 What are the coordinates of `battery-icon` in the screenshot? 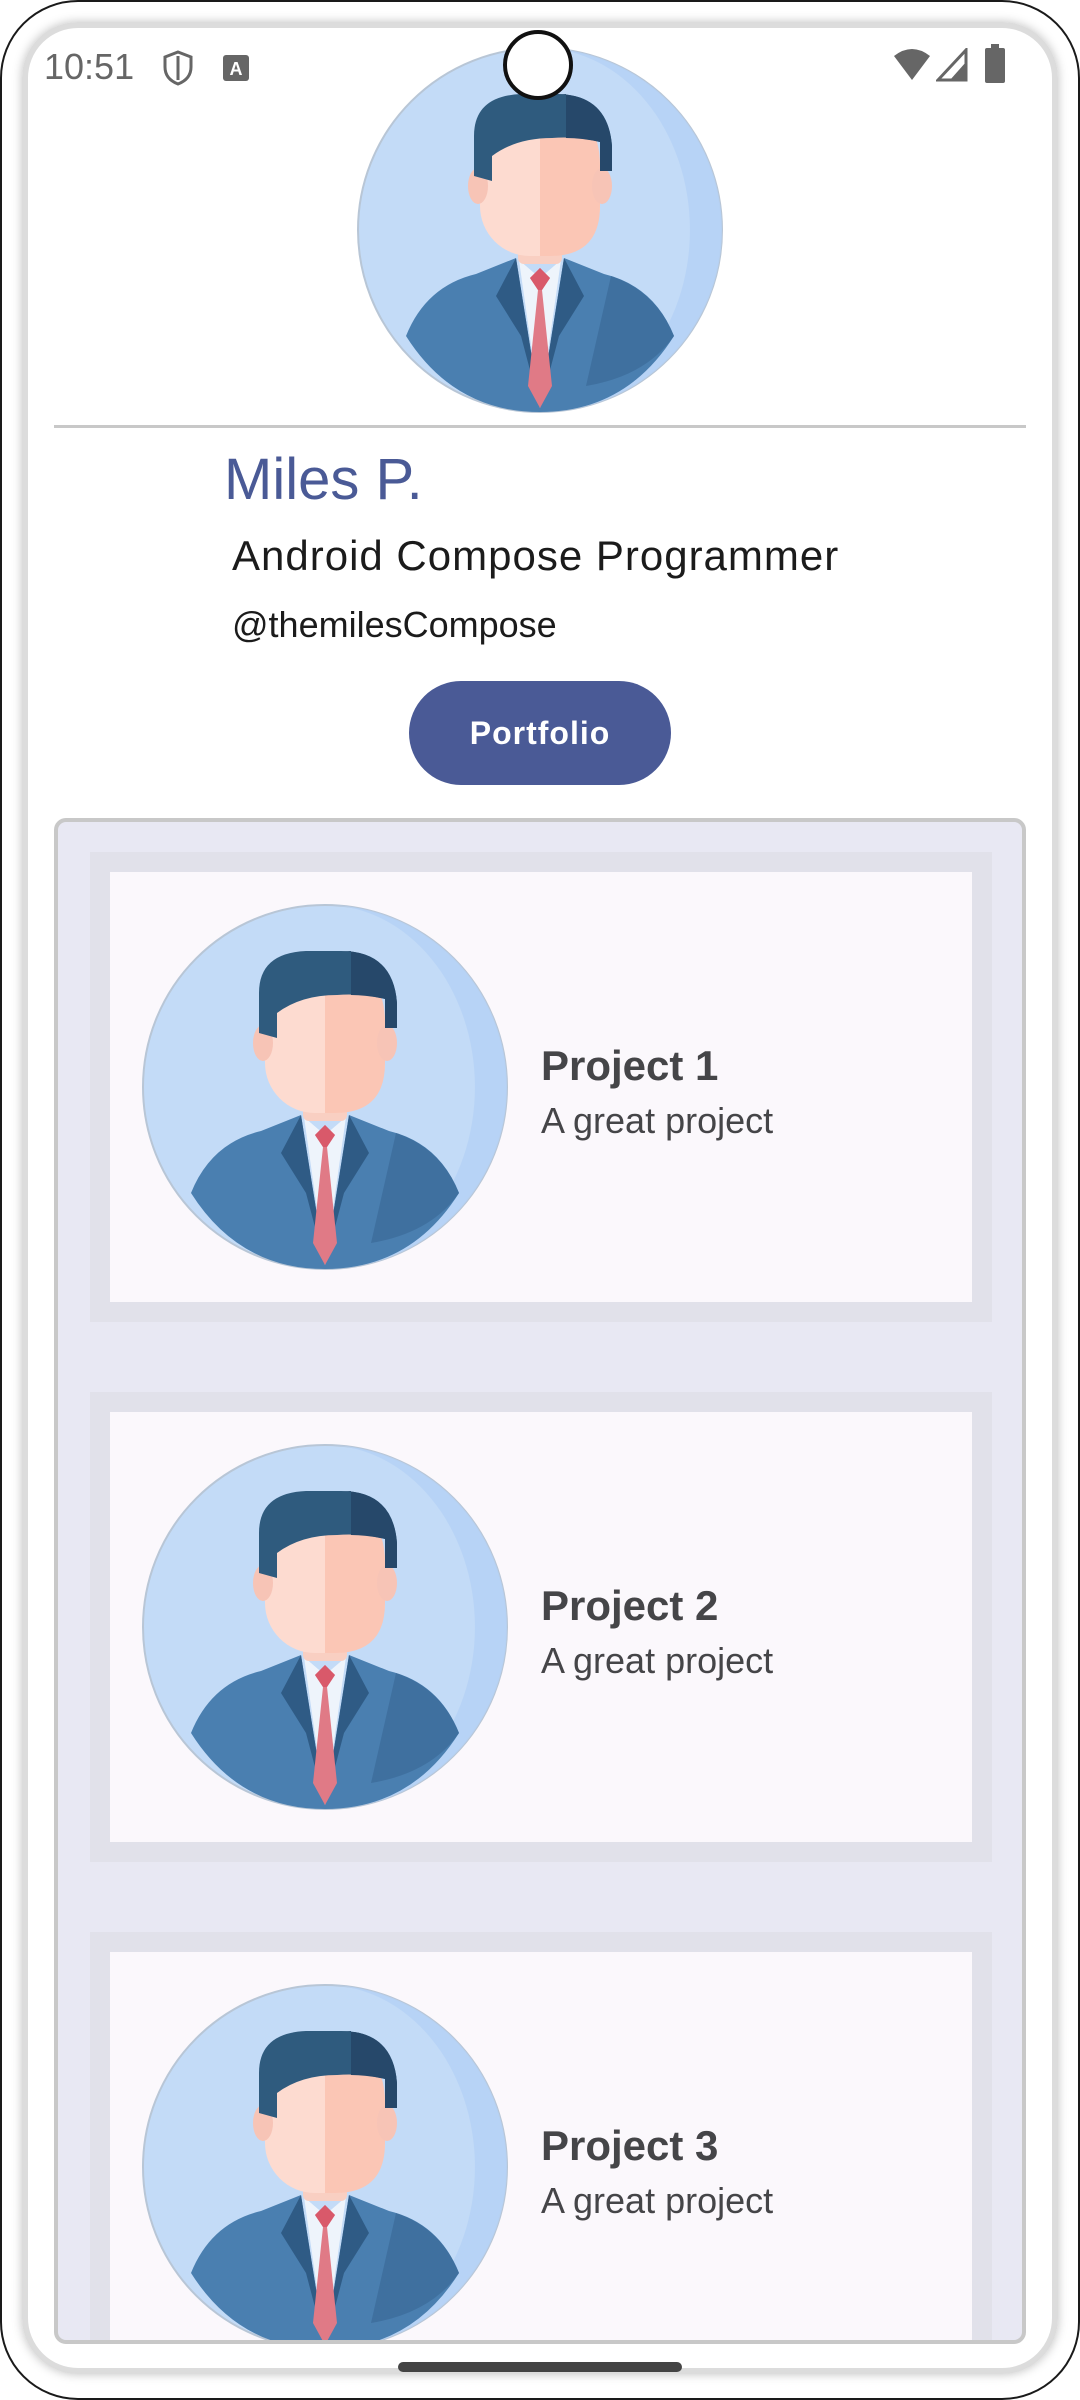 It's located at (995, 66).